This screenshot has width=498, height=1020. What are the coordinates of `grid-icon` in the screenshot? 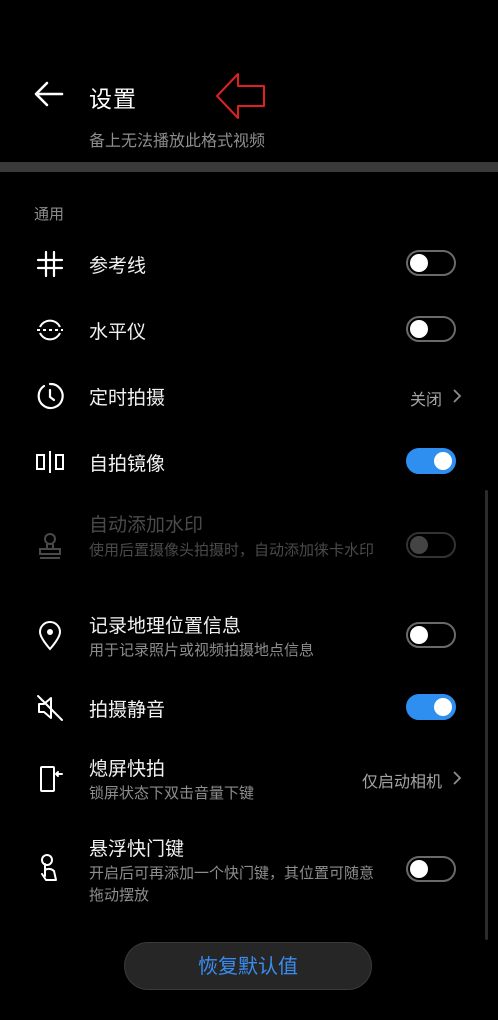 It's located at (50, 264).